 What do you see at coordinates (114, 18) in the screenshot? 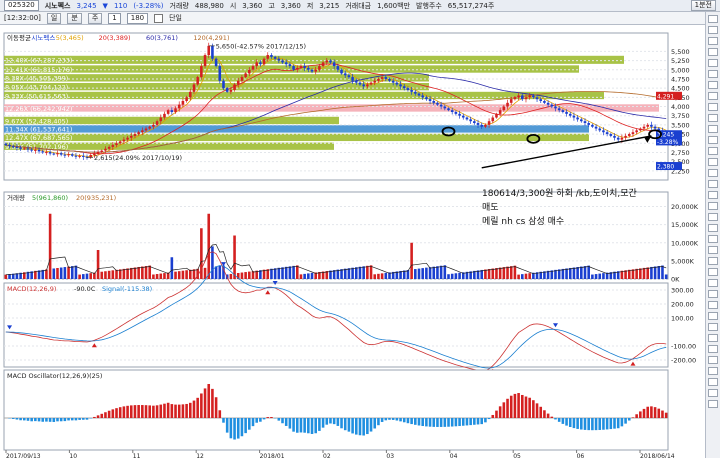
I see `unit-field: 1` at bounding box center [114, 18].